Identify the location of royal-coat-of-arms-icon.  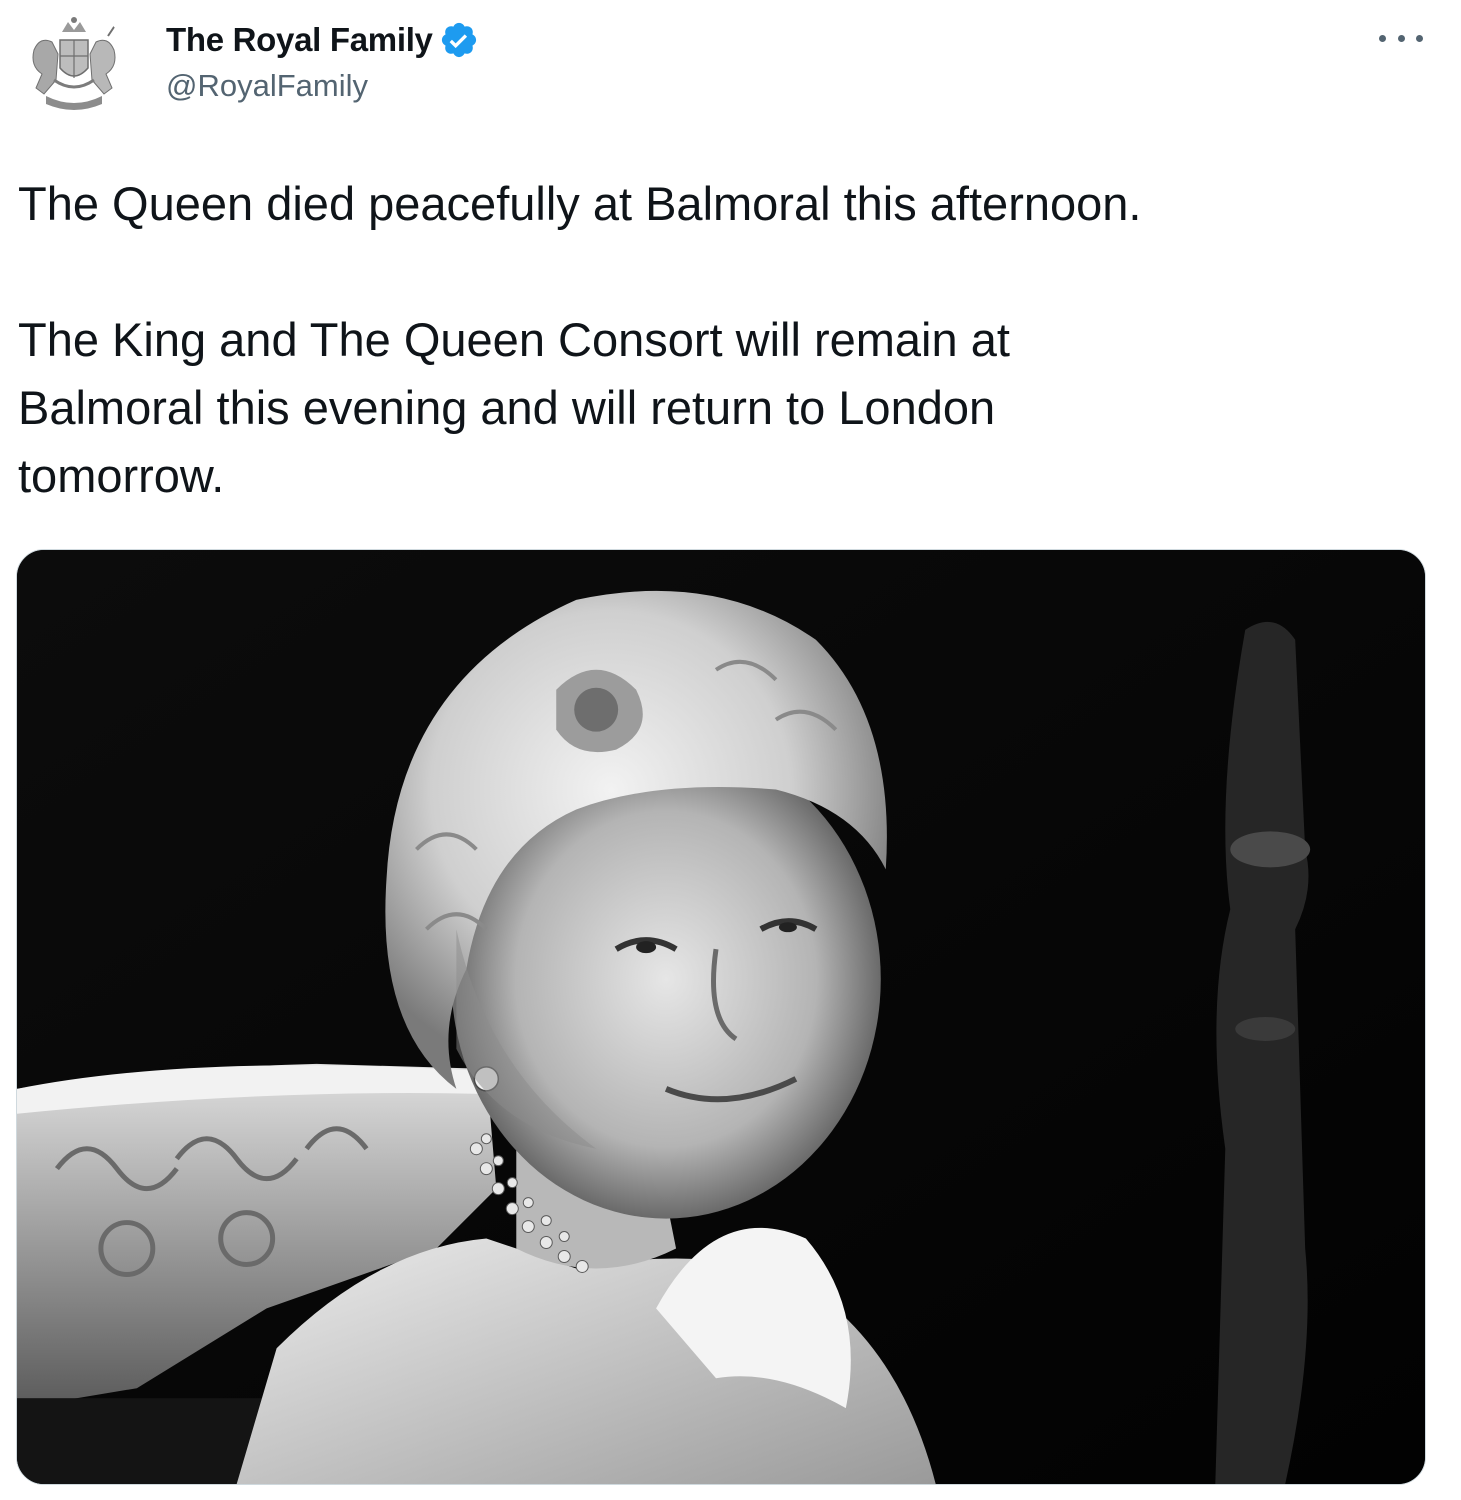
(74, 66).